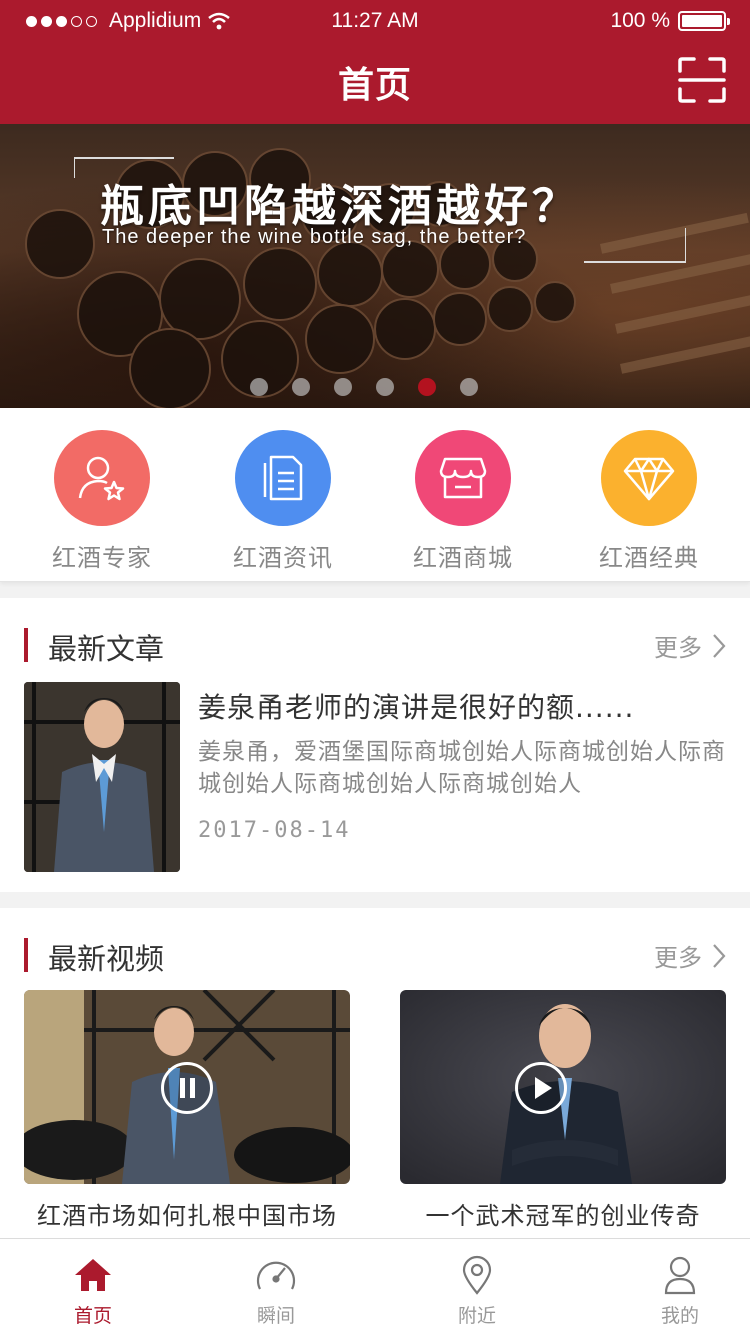  I want to click on battery-icon, so click(704, 21).